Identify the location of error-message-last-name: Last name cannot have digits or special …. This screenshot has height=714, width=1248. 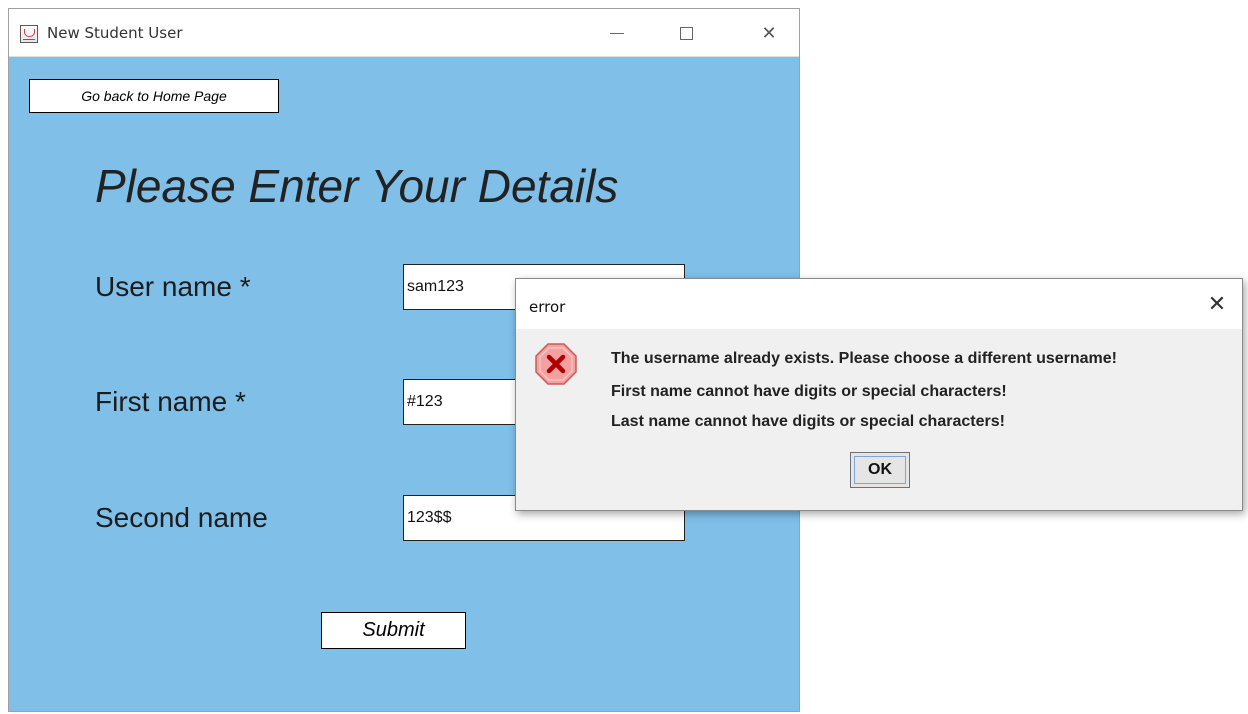
(808, 421).